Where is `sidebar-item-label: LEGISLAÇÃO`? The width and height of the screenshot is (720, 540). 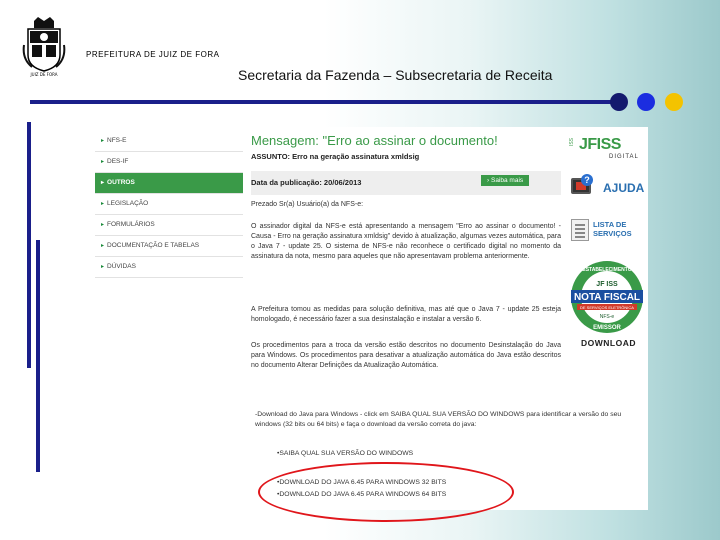
sidebar-item-label: LEGISLAÇÃO is located at coordinates (128, 203).